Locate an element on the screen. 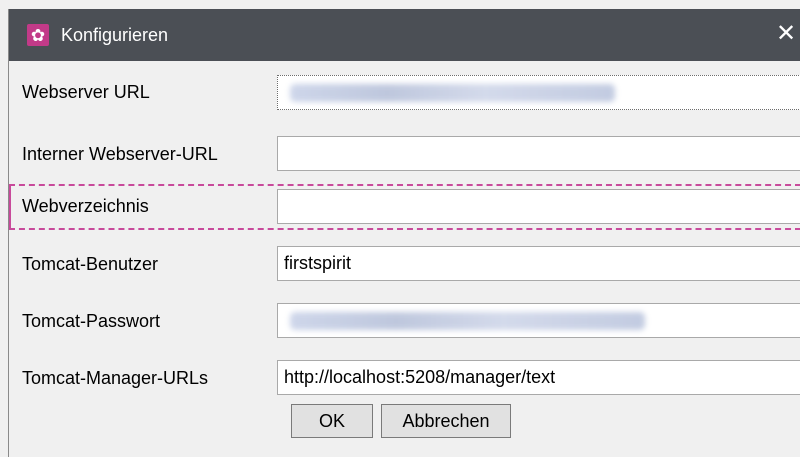 The image size is (800, 457). close-icon: ✕ is located at coordinates (785, 35).